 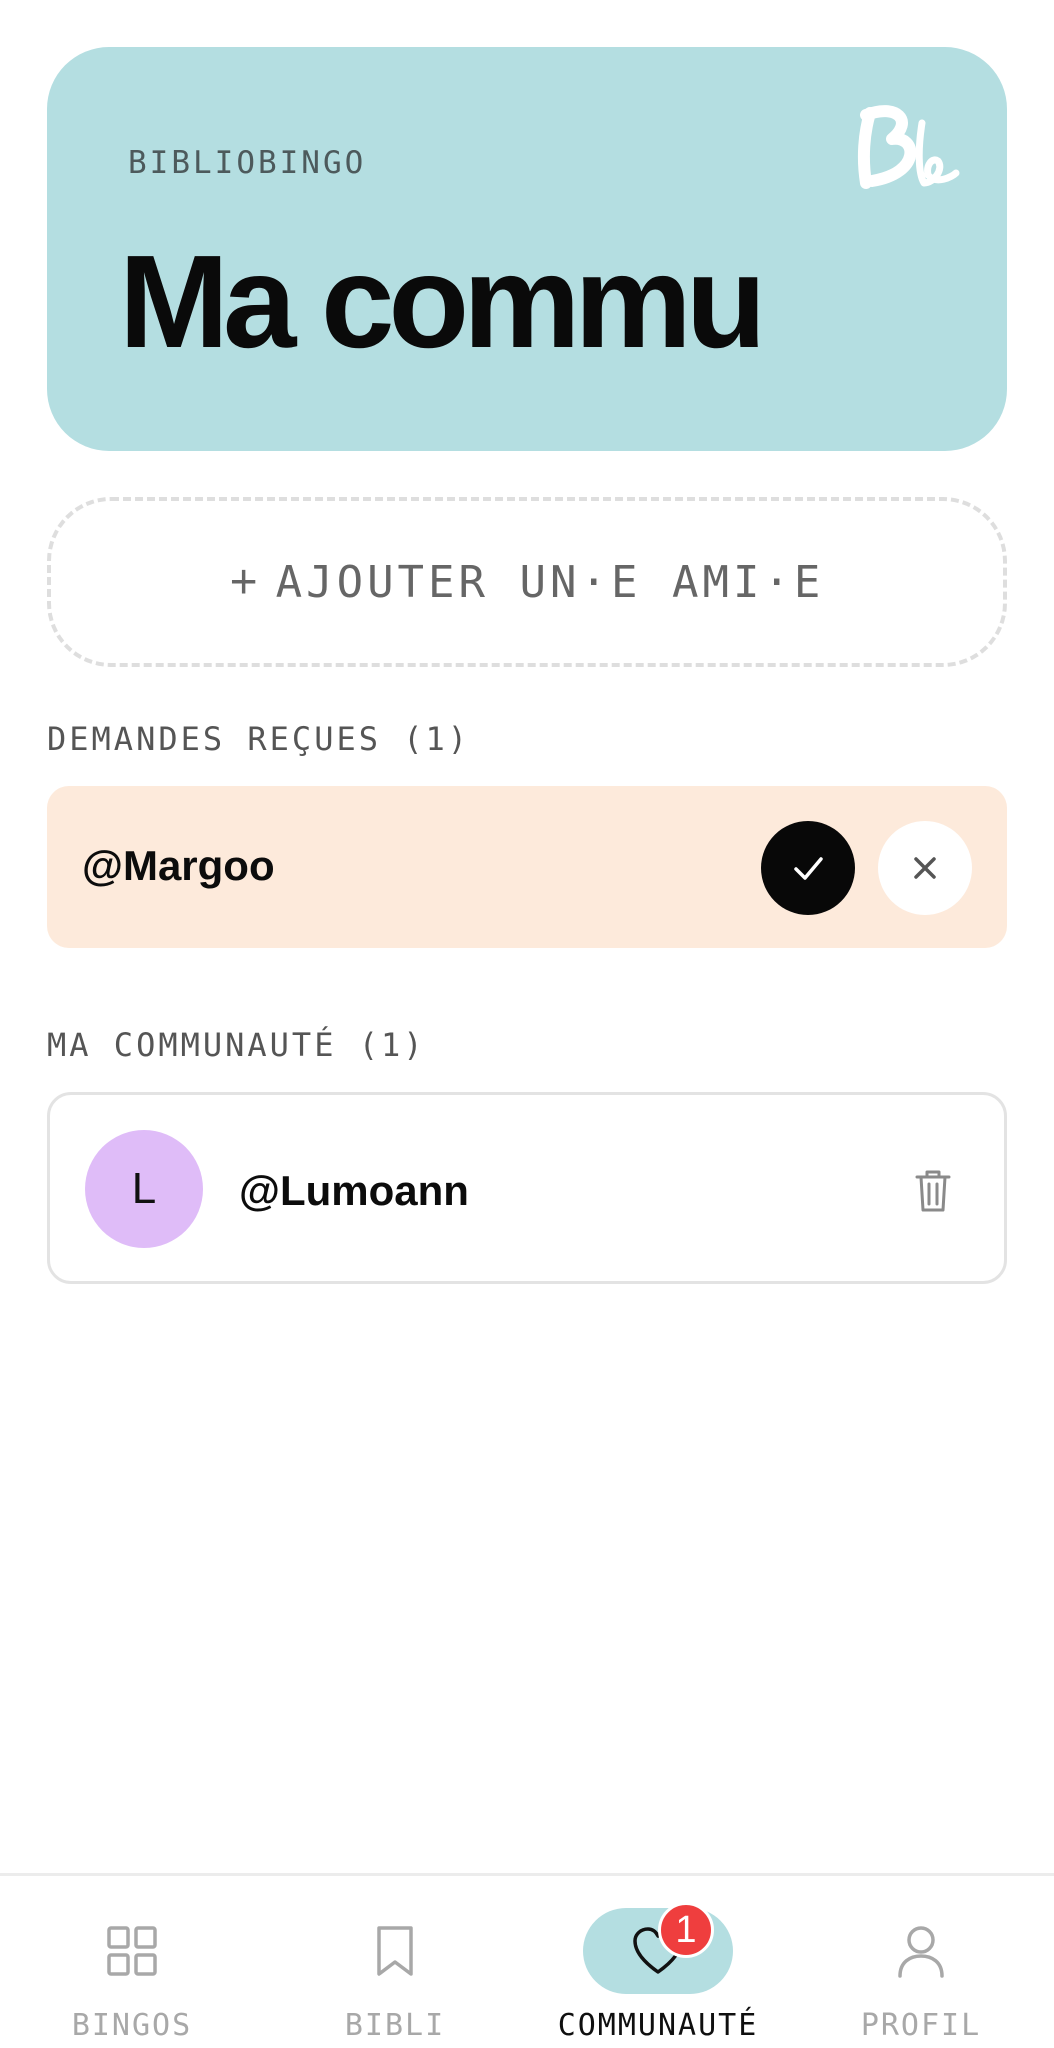 What do you see at coordinates (442, 301) in the screenshot?
I see `page-title: Ma commu` at bounding box center [442, 301].